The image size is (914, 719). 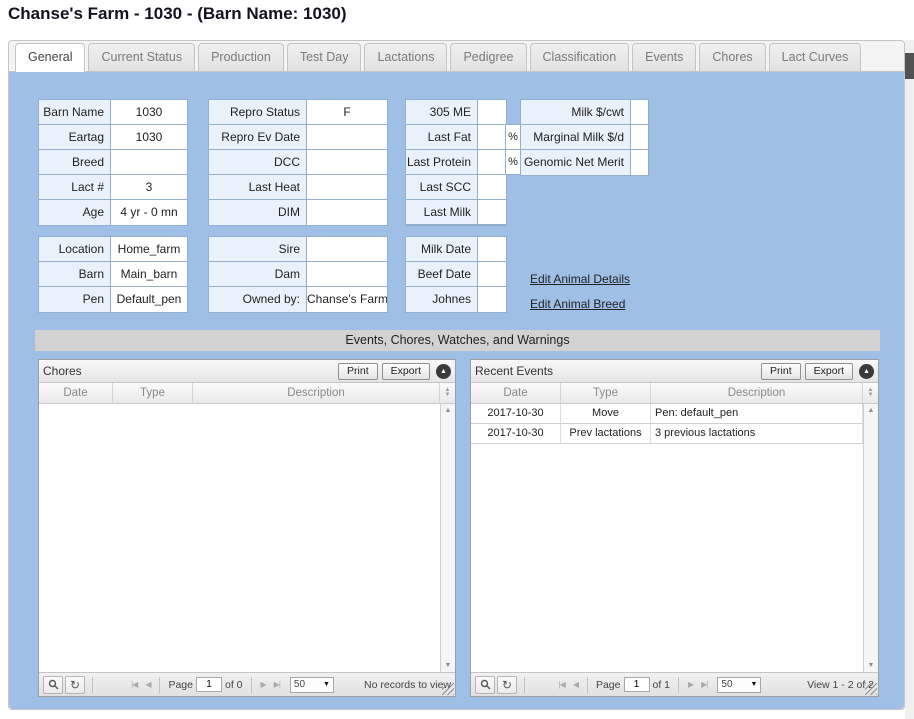 What do you see at coordinates (608, 684) in the screenshot?
I see `page-label: Page` at bounding box center [608, 684].